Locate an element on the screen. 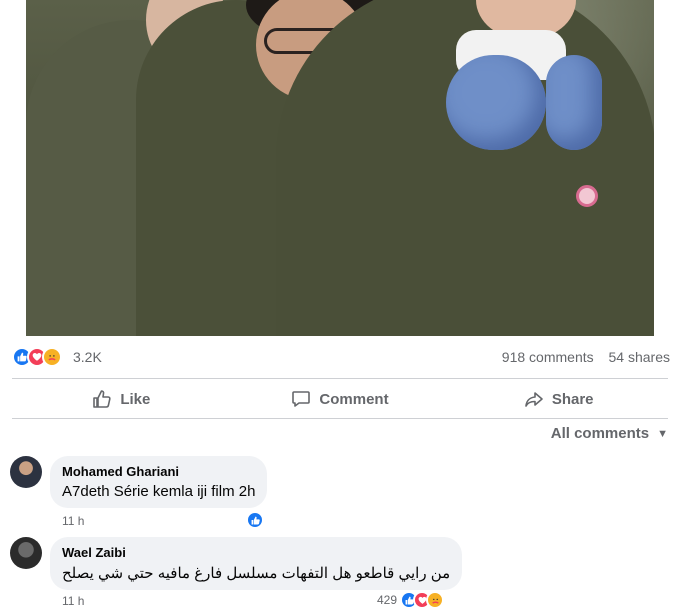 This screenshot has width=680, height=611. comment-text: A7deth Série kemla iji film 2h is located at coordinates (159, 491).